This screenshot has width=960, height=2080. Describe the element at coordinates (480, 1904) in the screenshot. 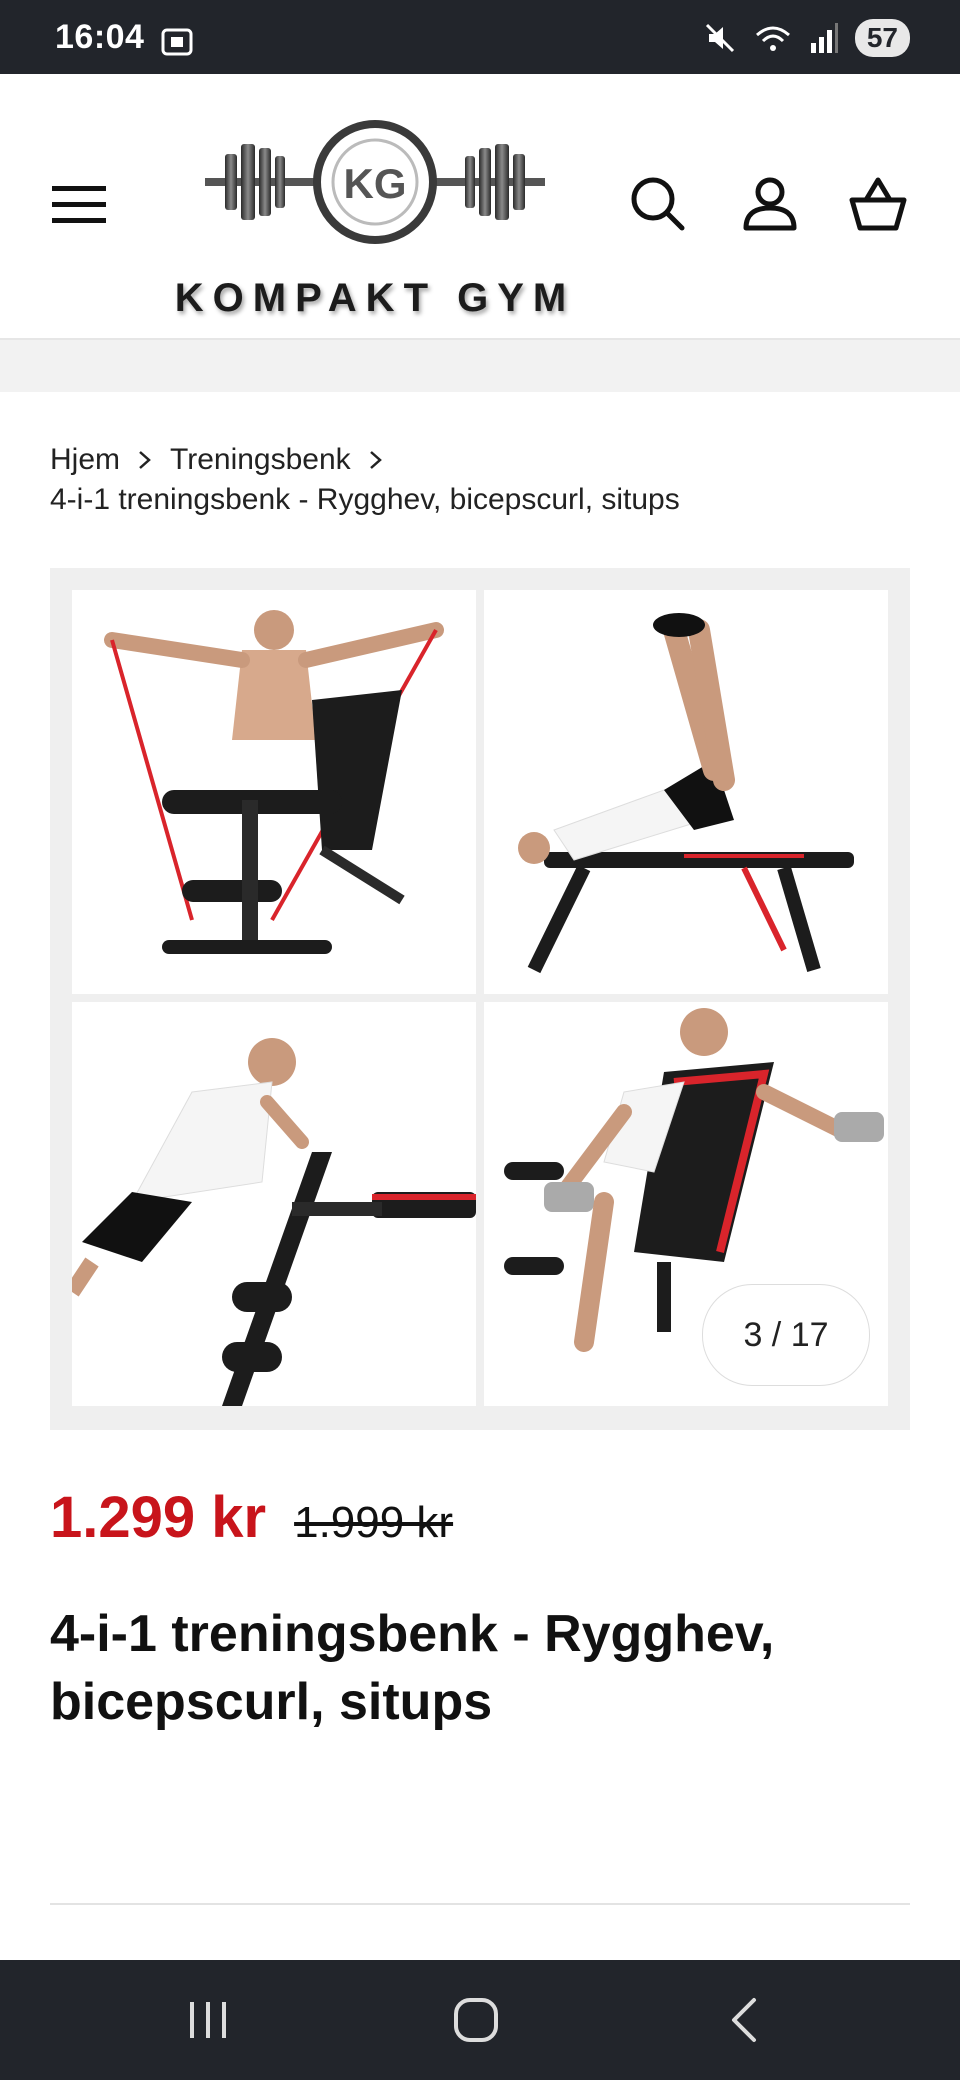

I see `divider` at that location.